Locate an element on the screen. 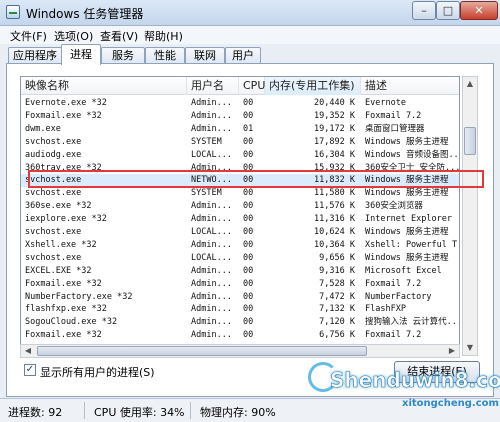 The height and width of the screenshot is (422, 500). tab-applications: 应用程序 is located at coordinates (35, 55).